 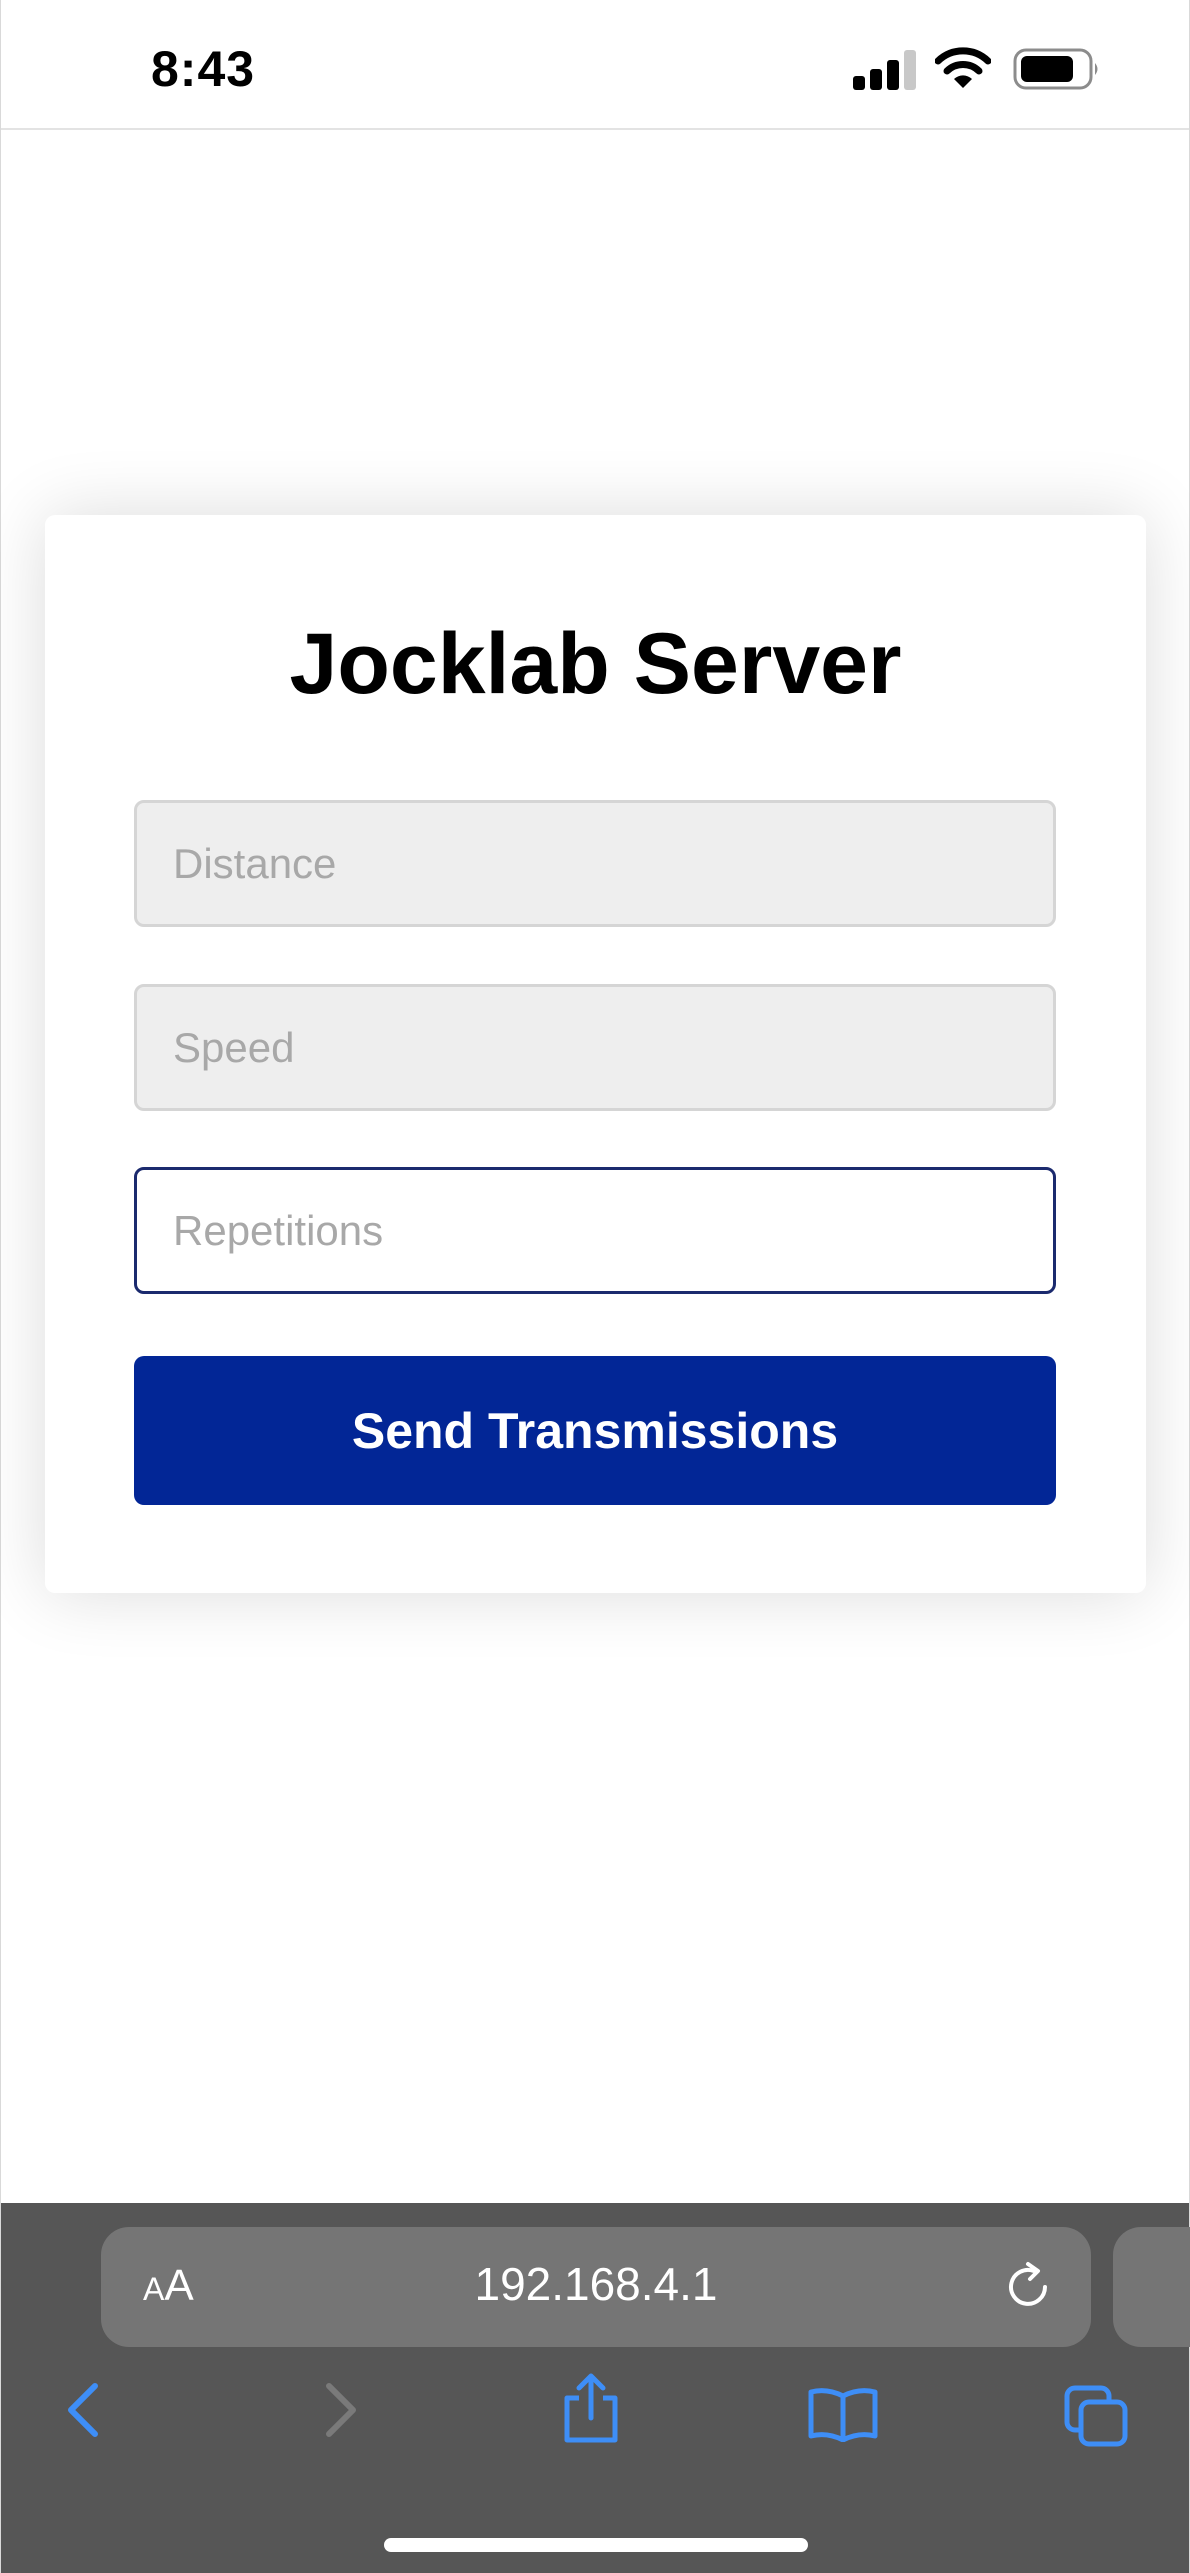 I want to click on speed-input, so click(x=595, y=1047).